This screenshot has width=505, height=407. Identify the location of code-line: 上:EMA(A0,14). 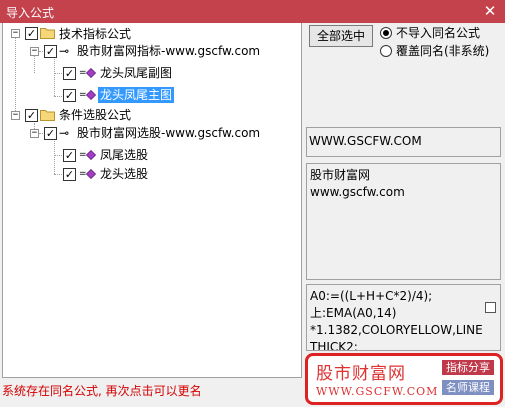
(353, 313).